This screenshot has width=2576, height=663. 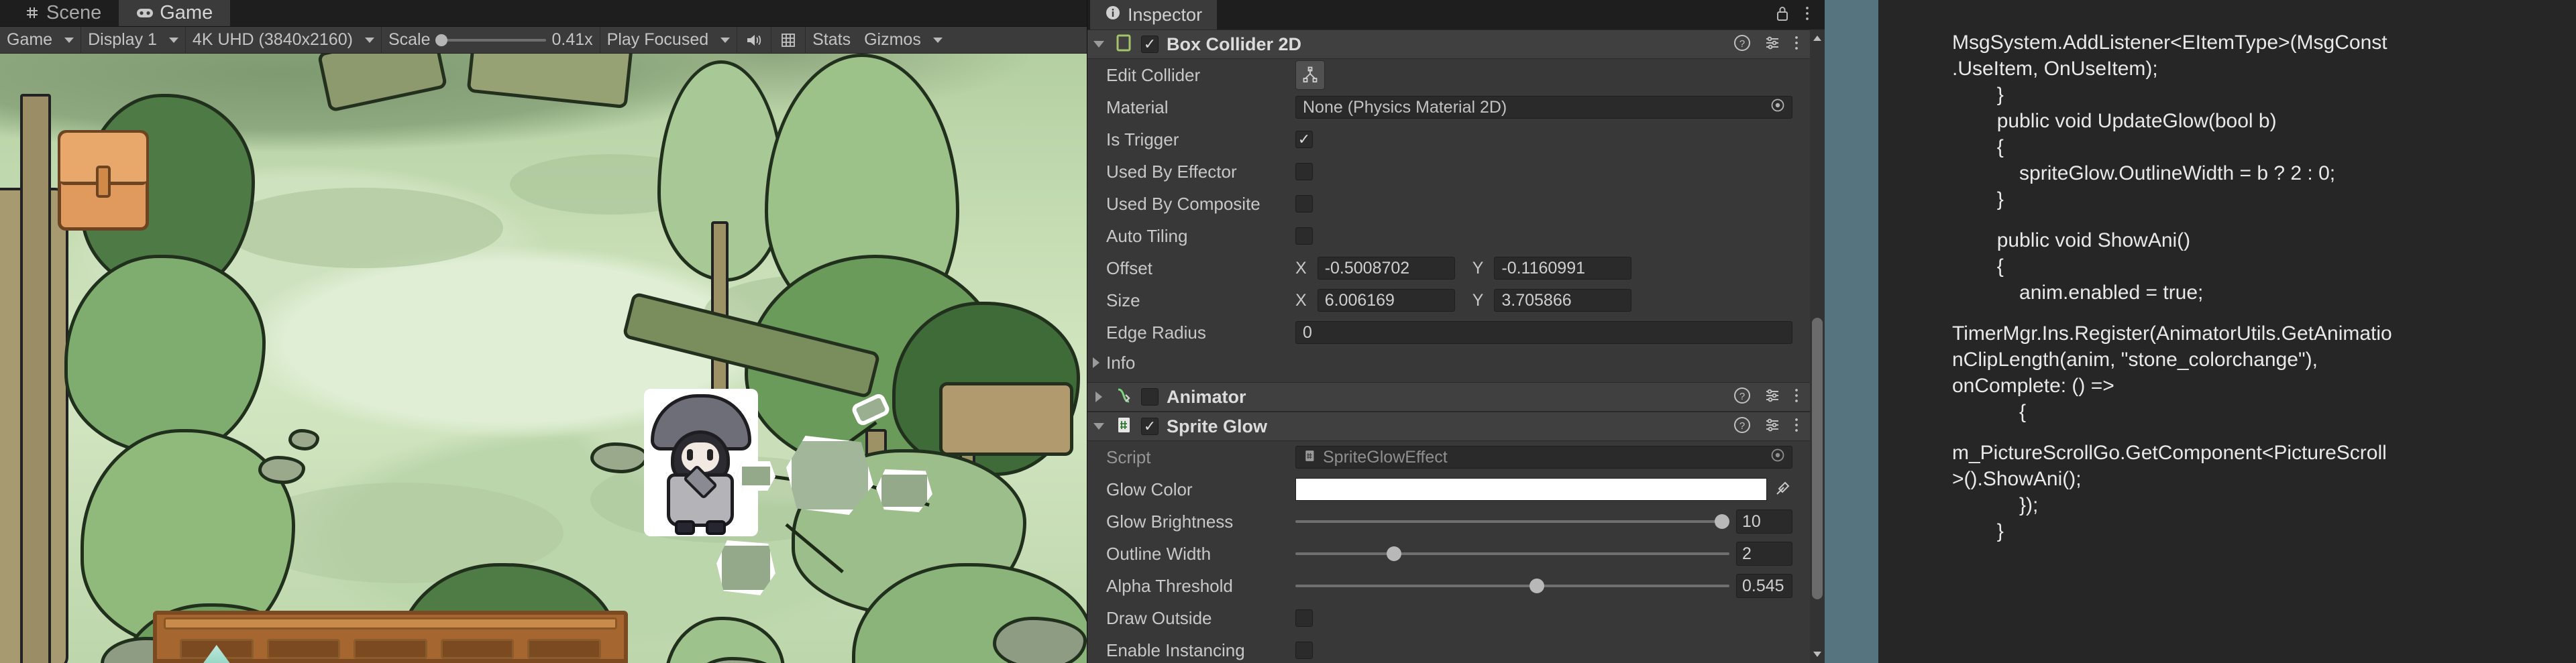 I want to click on row-edit-collider: Edit Collider, so click(x=1448, y=75).